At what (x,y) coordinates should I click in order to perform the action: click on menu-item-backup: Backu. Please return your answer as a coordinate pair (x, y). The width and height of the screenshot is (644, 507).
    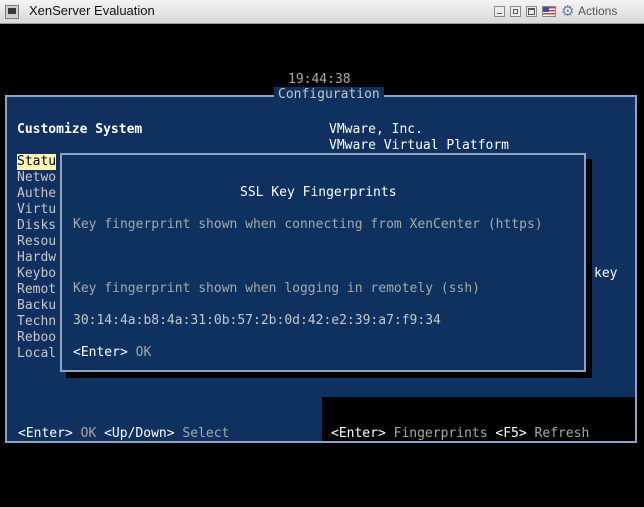
    Looking at the image, I should click on (36, 306).